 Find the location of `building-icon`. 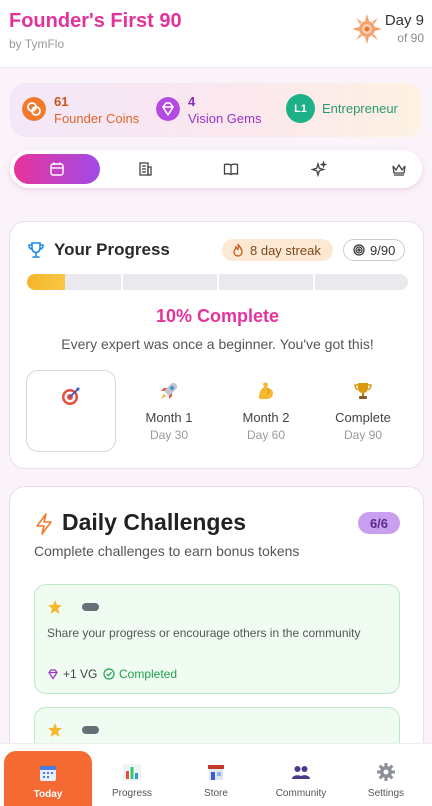

building-icon is located at coordinates (145, 169).